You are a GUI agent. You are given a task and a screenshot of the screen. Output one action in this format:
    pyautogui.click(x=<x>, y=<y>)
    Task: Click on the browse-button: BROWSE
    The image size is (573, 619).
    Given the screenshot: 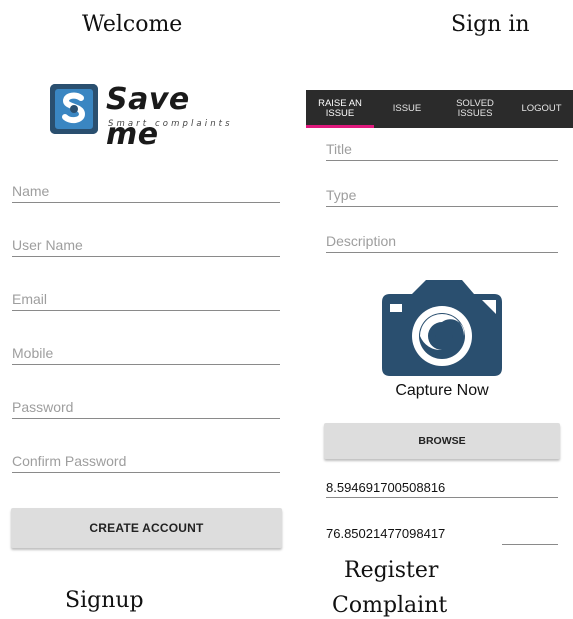 What is the action you would take?
    pyautogui.click(x=442, y=441)
    